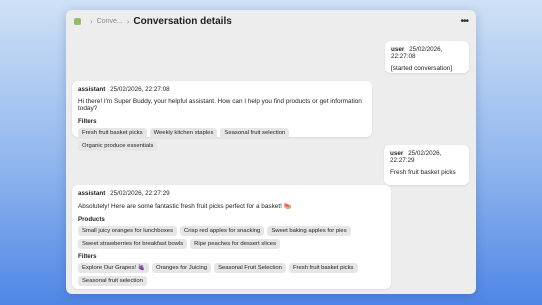 This screenshot has height=305, width=542. I want to click on message-text: [started conversation], so click(422, 68).